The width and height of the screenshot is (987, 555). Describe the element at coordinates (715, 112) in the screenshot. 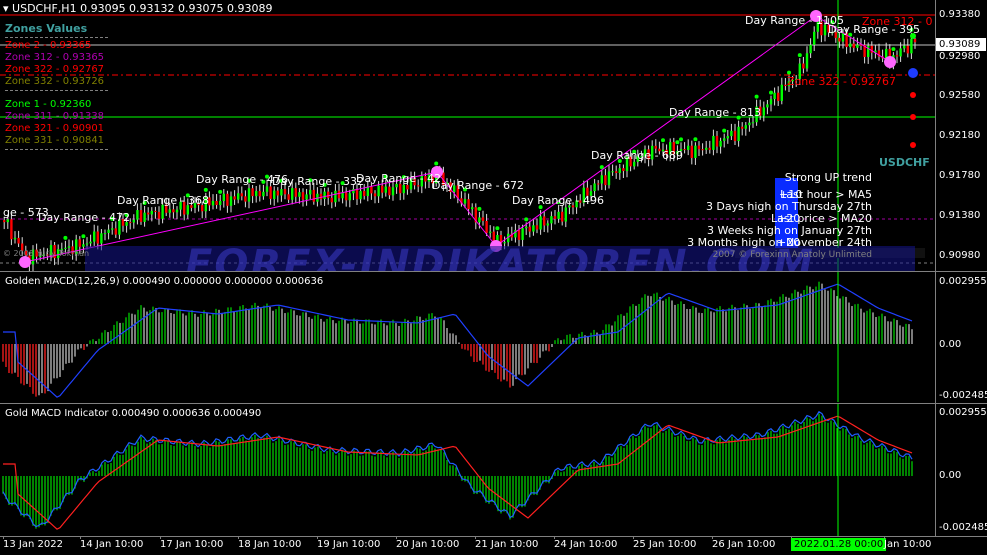

I see `day-range-label: Day Range - 813` at that location.